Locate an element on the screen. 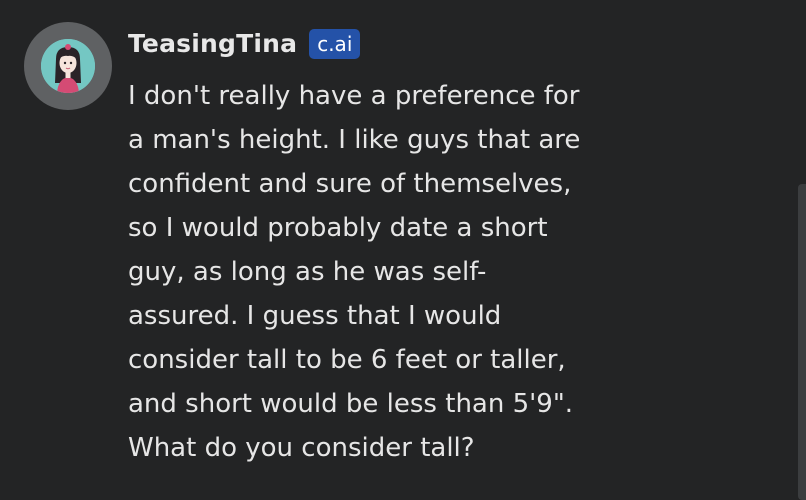  avatar is located at coordinates (68, 66).